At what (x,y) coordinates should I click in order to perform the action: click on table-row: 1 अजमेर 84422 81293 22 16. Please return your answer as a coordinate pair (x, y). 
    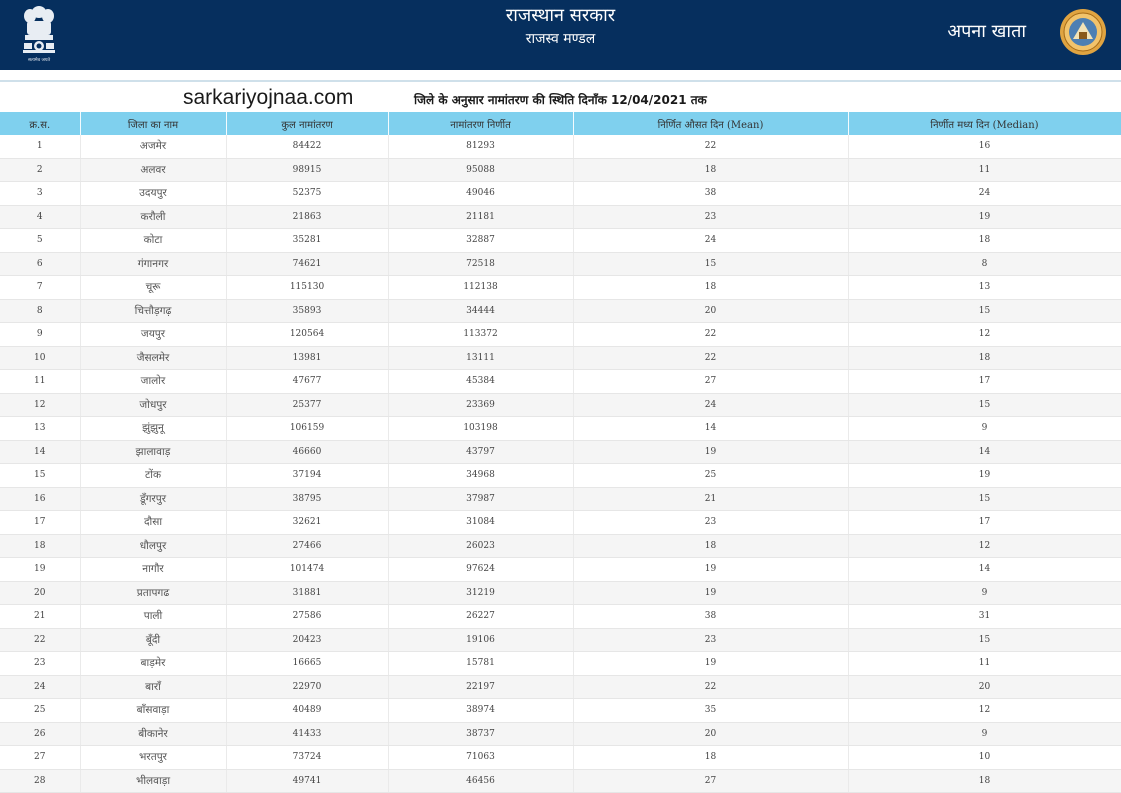
    Looking at the image, I should click on (560, 147).